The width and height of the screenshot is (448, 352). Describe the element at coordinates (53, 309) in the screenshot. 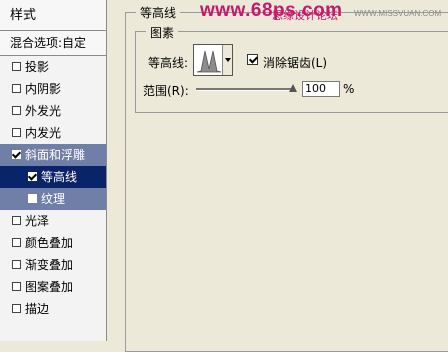

I see `style-item-stroke: 描边` at that location.